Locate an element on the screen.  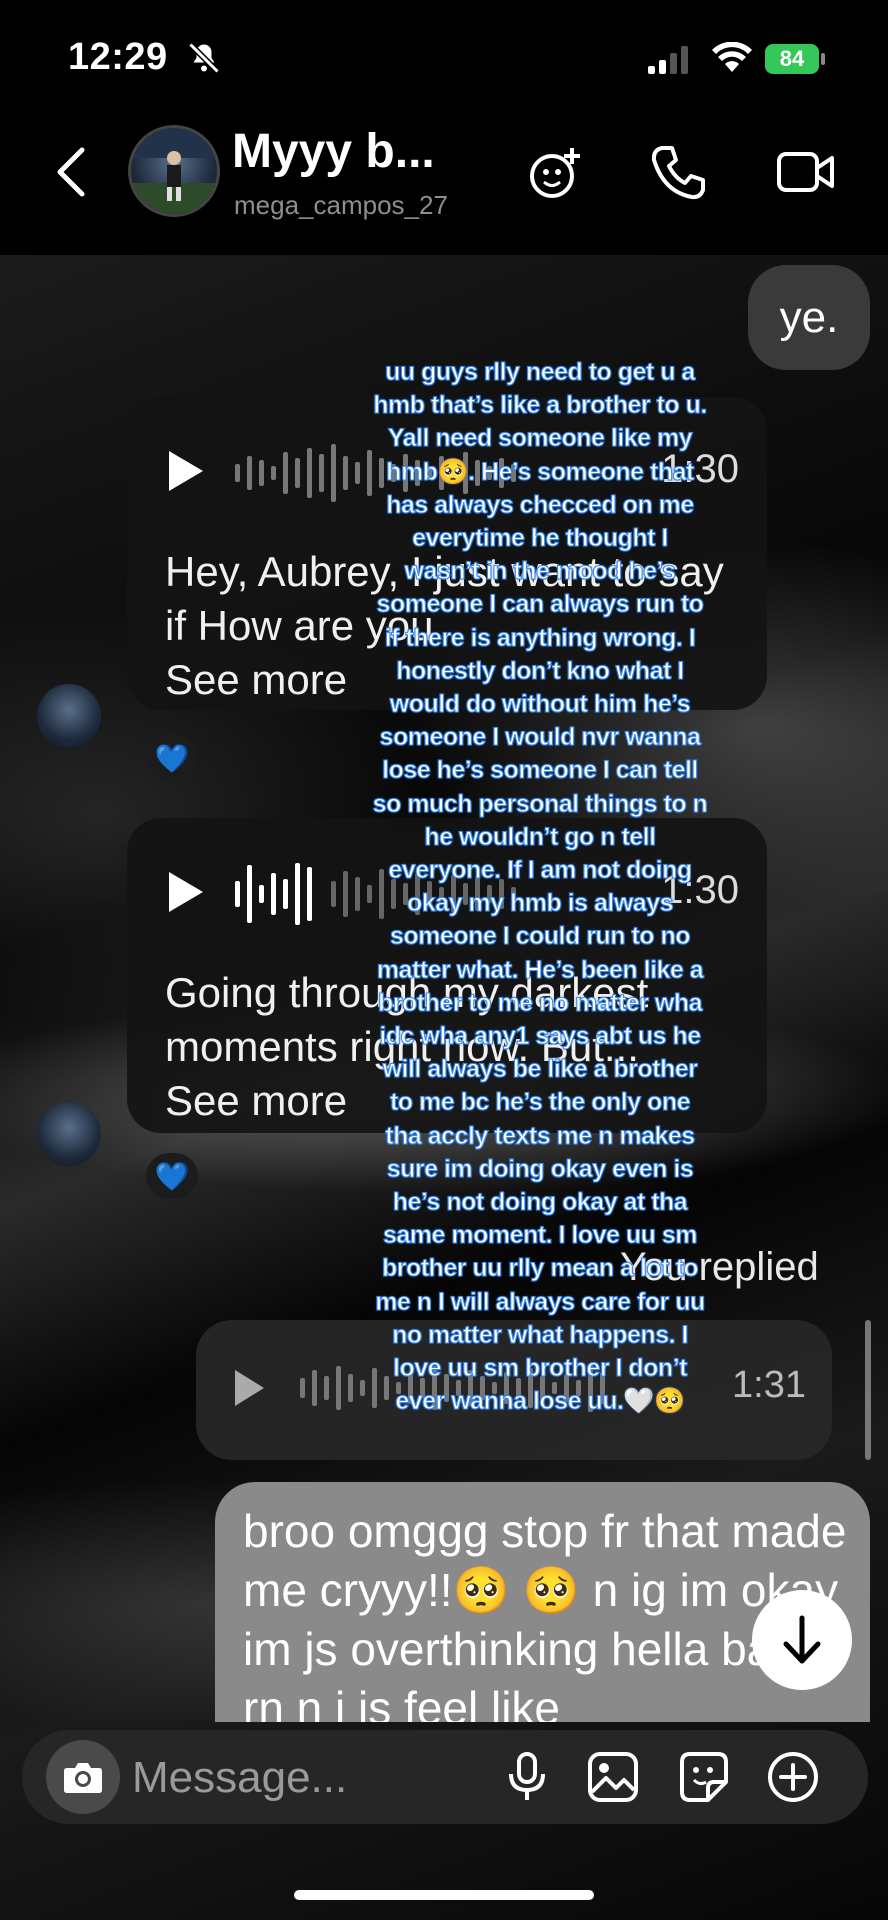
sent-message-text: ye. is located at coordinates (809, 317).